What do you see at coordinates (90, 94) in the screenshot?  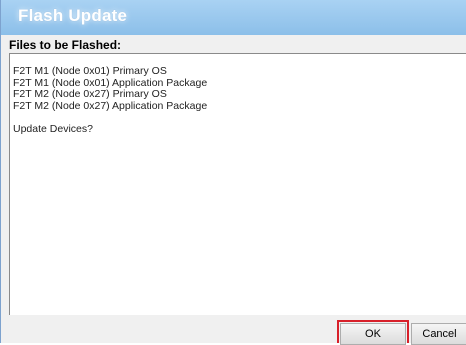 I see `file-line: F2T M2 (Node 0x27) Primary OS` at bounding box center [90, 94].